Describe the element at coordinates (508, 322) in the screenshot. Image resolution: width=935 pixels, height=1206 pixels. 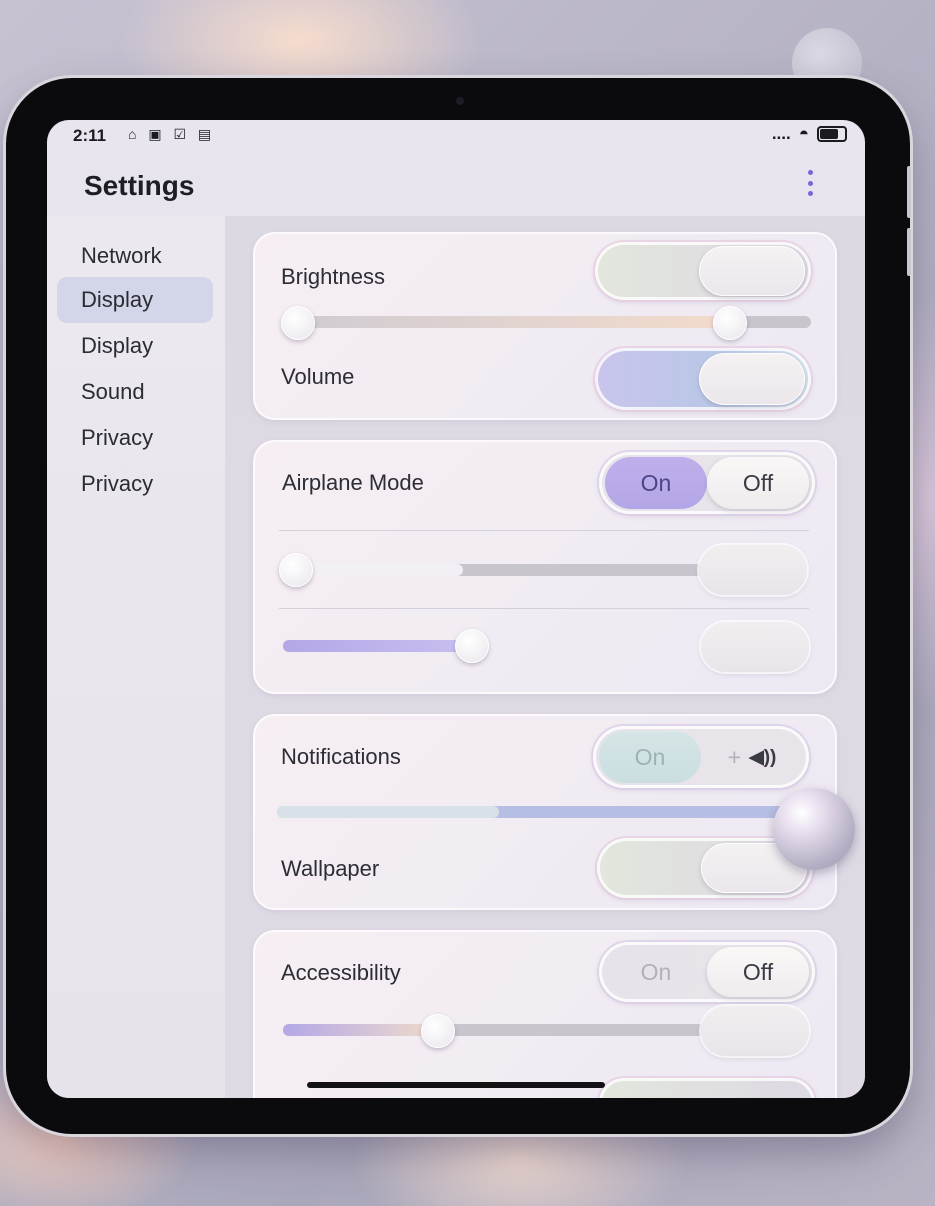
I see `brightness-slider-fill` at that location.